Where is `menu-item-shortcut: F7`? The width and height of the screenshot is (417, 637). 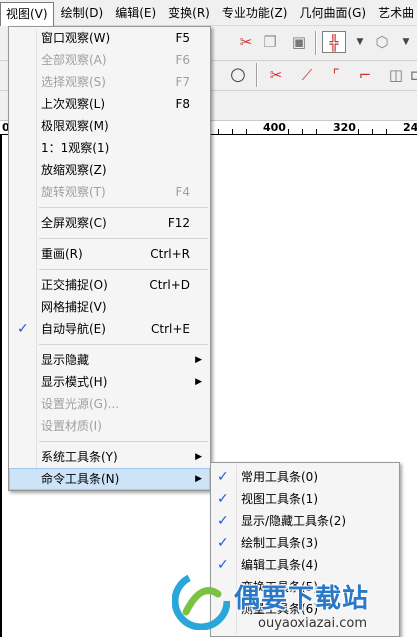 menu-item-shortcut: F7 is located at coordinates (182, 82).